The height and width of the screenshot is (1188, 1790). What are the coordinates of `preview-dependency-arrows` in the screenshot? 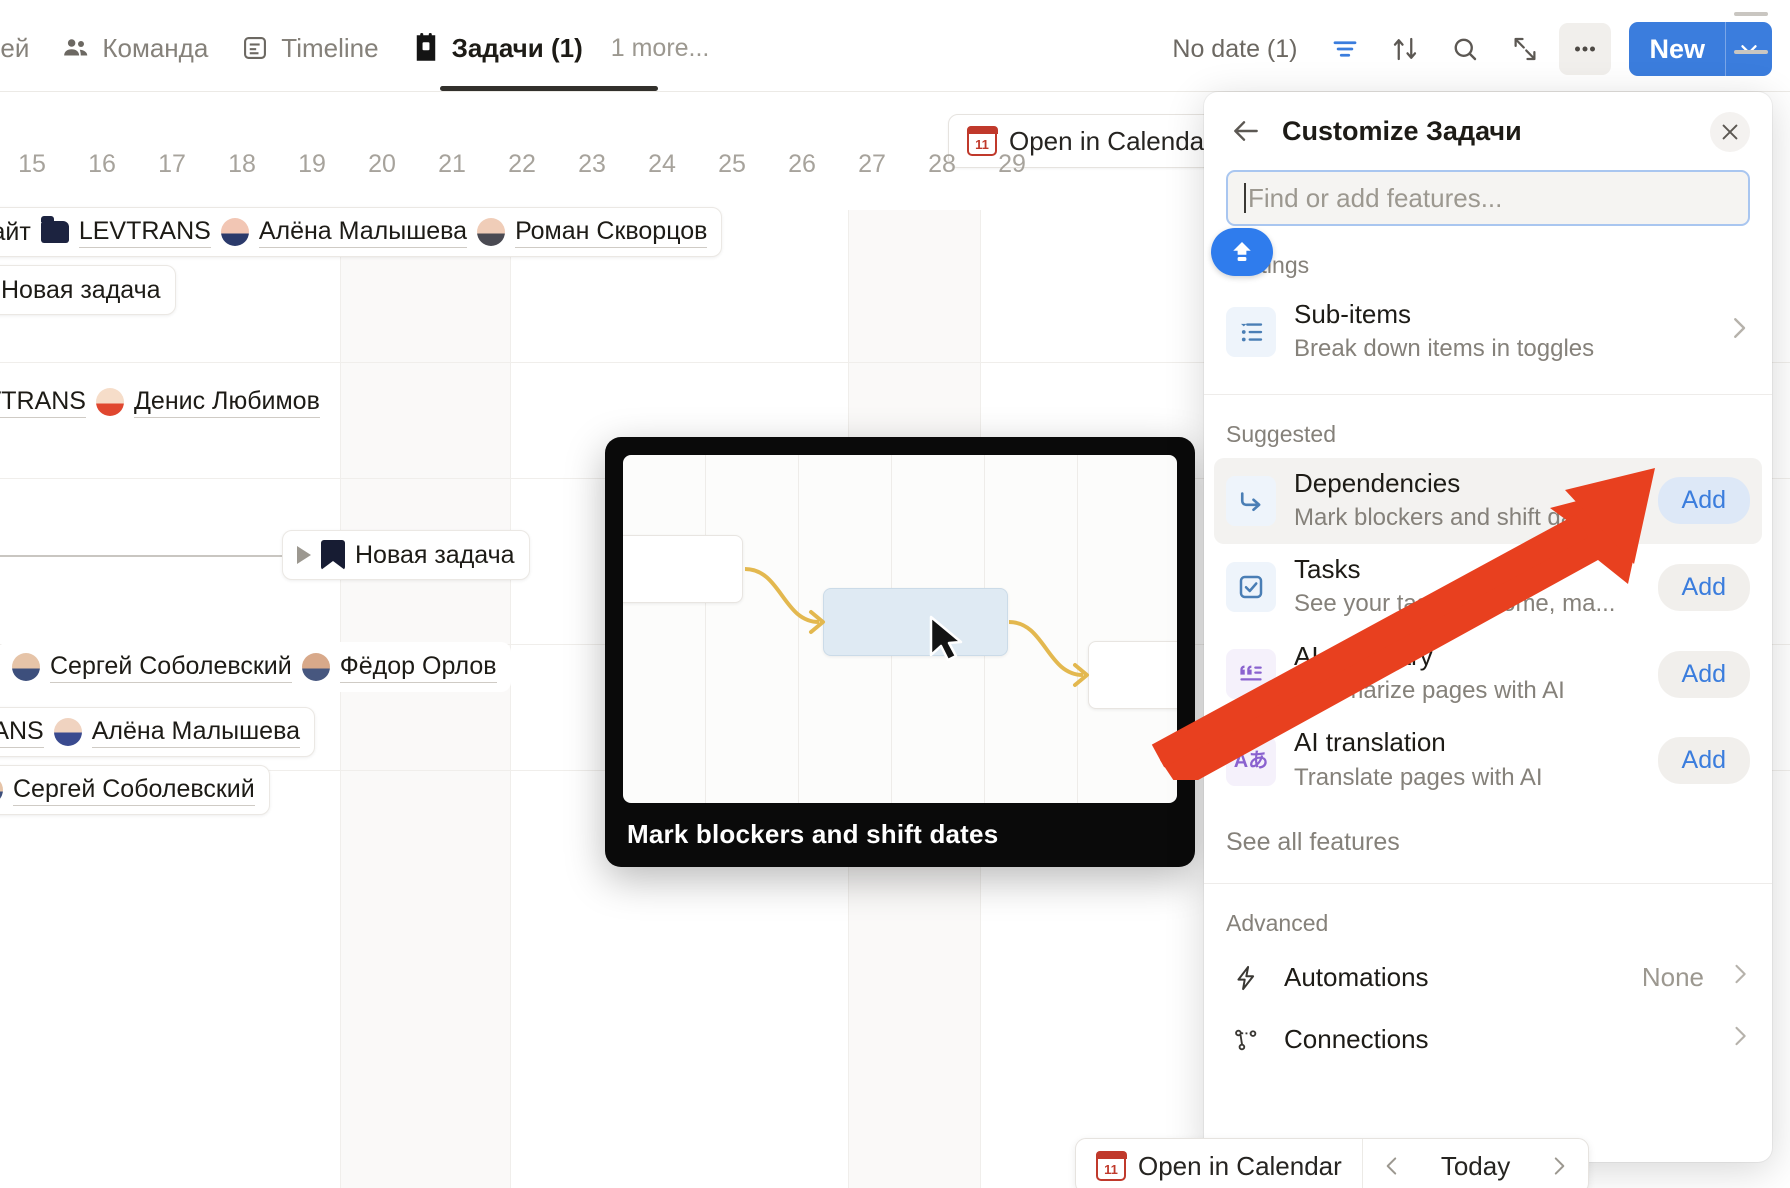 It's located at (916, 627).